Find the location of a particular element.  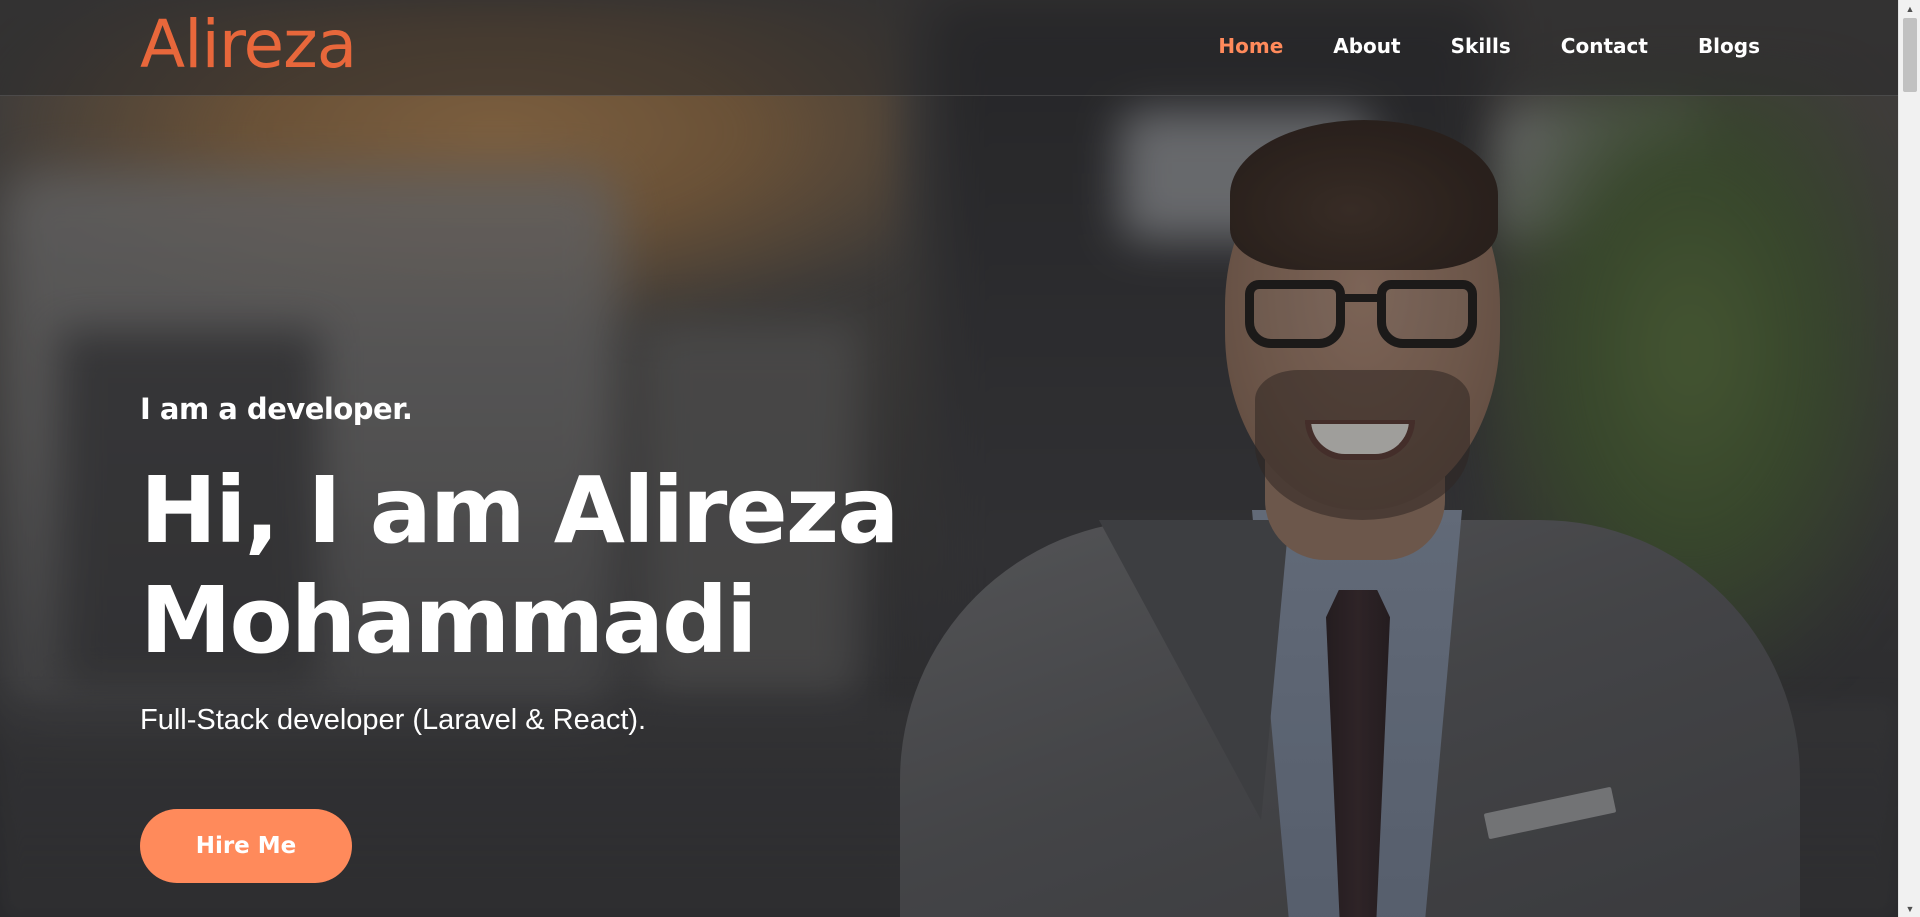

site-header: Alireza Home About Skills Contact Blogs is located at coordinates (949, 48).